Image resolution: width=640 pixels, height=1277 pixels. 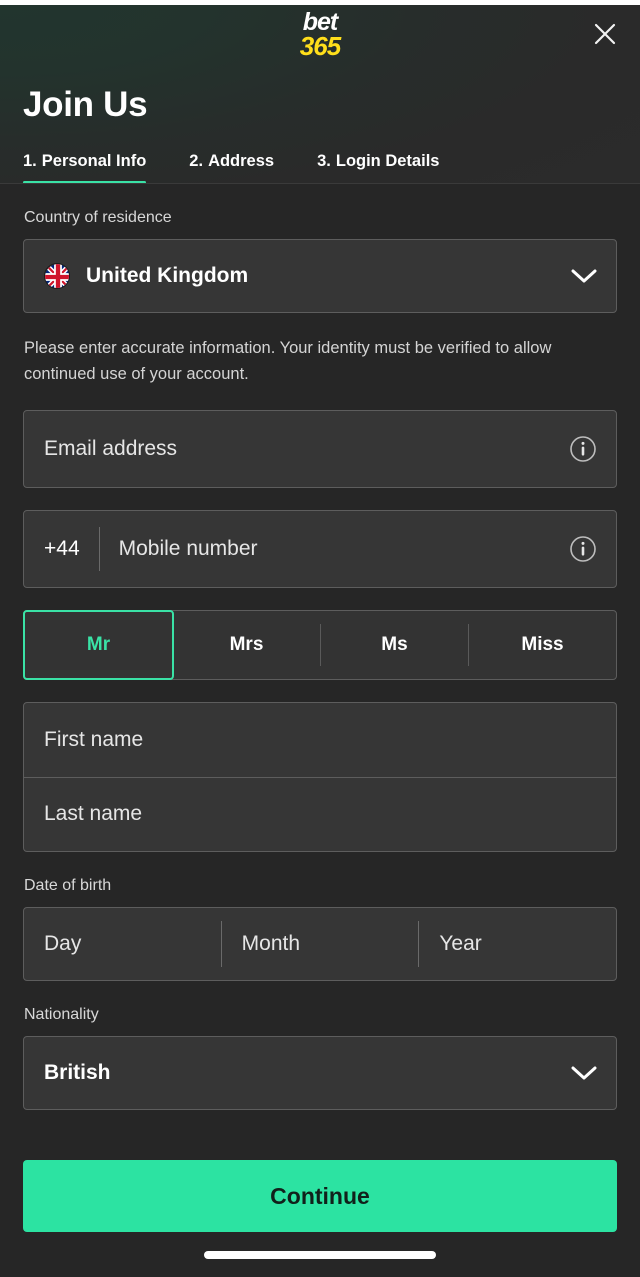 I want to click on mobile-field: +44 Mobile number, so click(x=320, y=548).